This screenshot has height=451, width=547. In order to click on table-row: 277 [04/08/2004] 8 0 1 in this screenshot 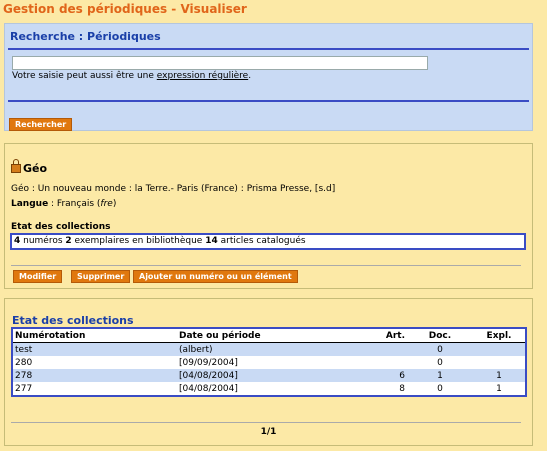, I will do `click(269, 389)`.